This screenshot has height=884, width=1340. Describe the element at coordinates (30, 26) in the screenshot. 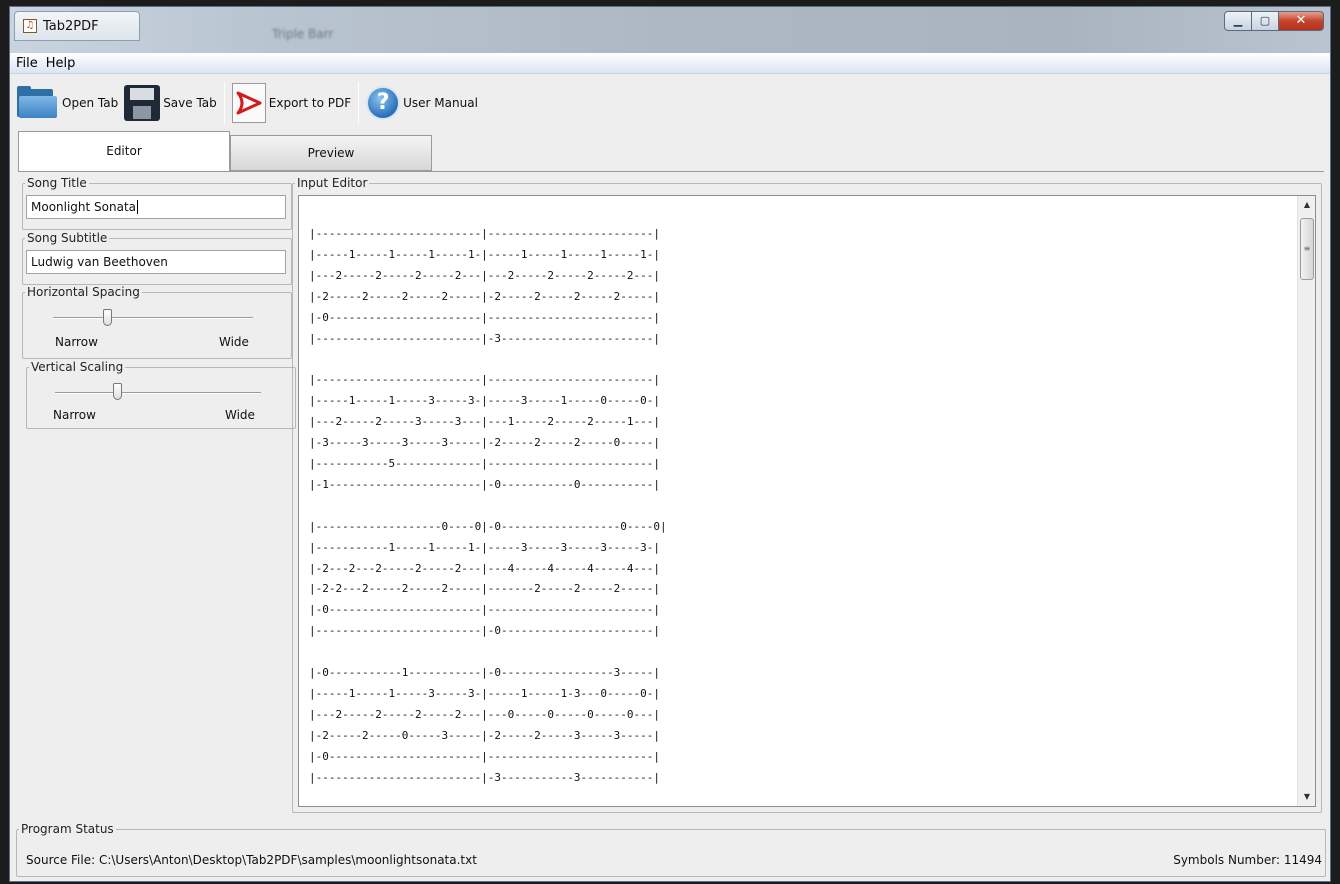

I see `app-icon: ♫` at that location.